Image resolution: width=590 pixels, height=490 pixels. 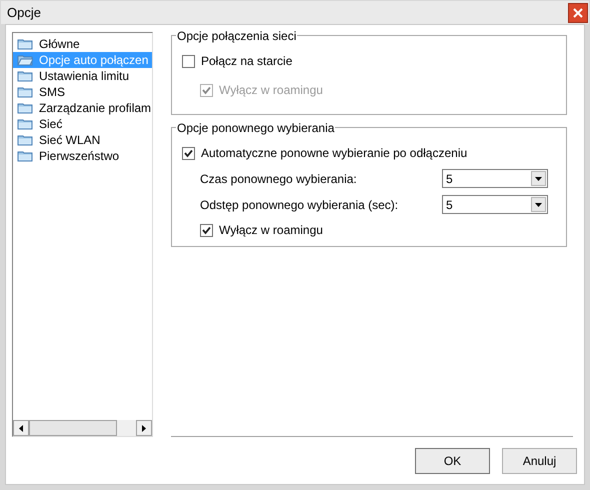 What do you see at coordinates (82, 428) in the screenshot?
I see `horizontal-scrollbar` at bounding box center [82, 428].